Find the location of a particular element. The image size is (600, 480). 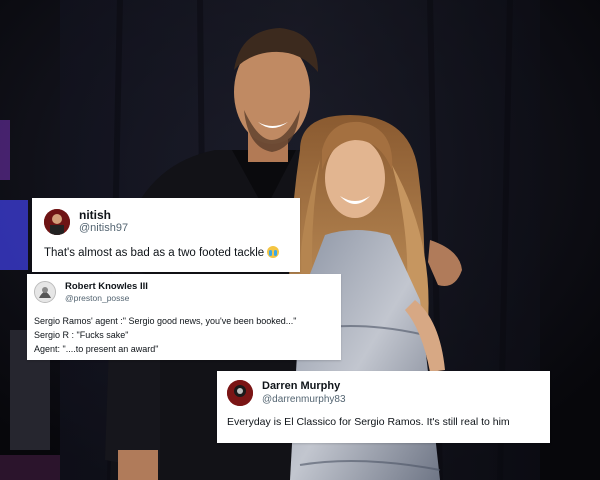

crying-face-icon is located at coordinates (273, 251).